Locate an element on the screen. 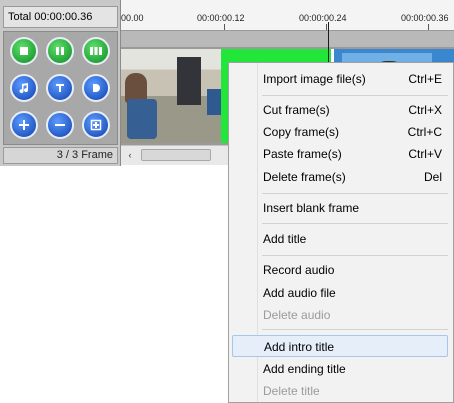  frames-button is located at coordinates (96, 51).